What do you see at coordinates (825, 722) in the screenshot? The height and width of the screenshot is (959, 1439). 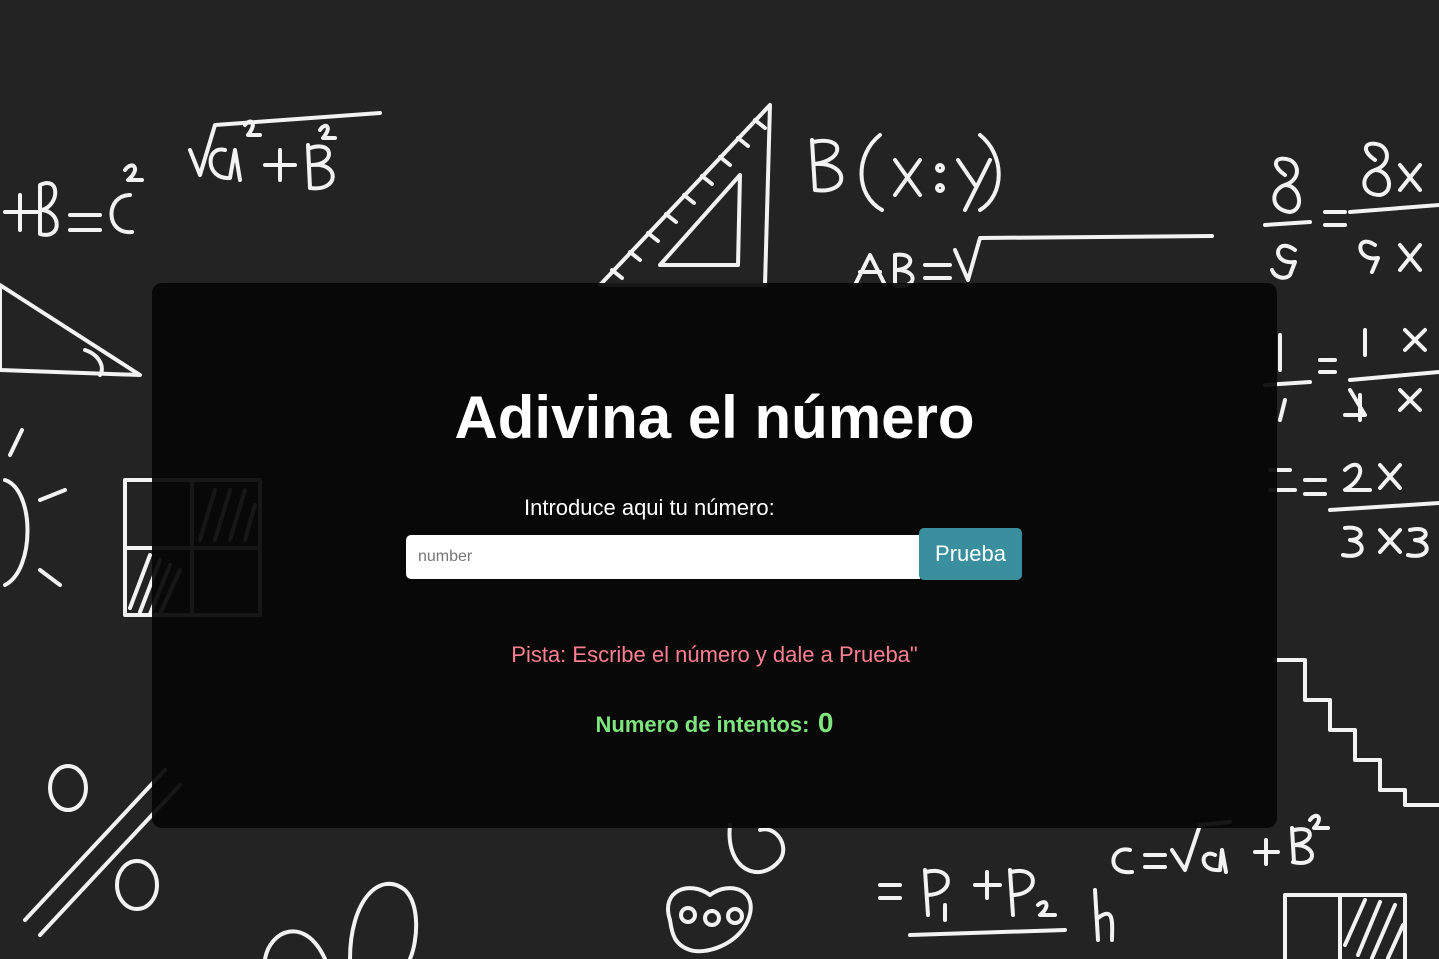 I see `attempts-count: 0` at bounding box center [825, 722].